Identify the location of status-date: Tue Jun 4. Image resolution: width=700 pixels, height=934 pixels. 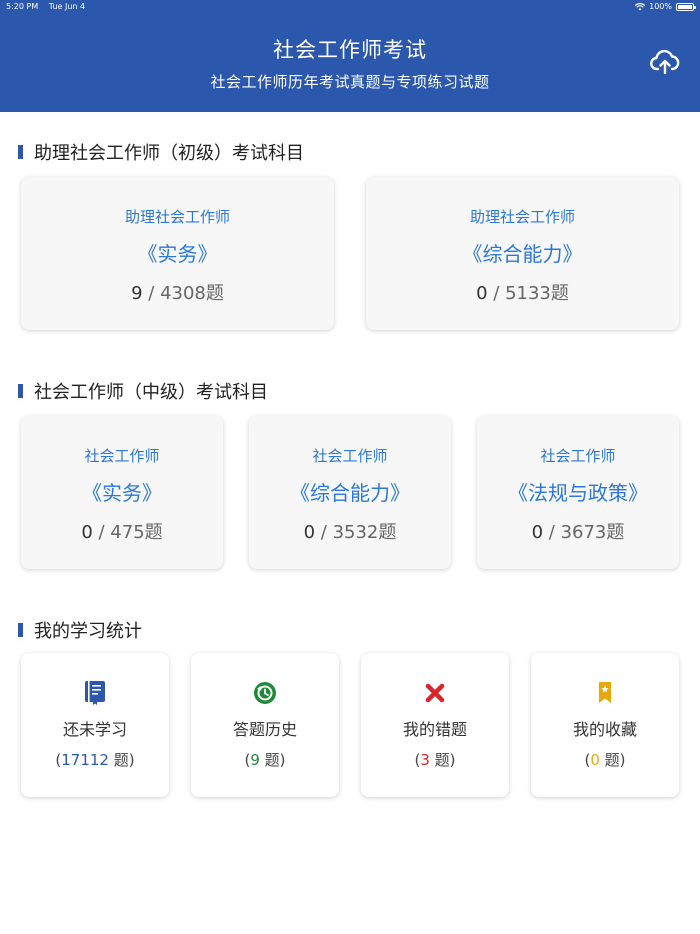
(67, 6).